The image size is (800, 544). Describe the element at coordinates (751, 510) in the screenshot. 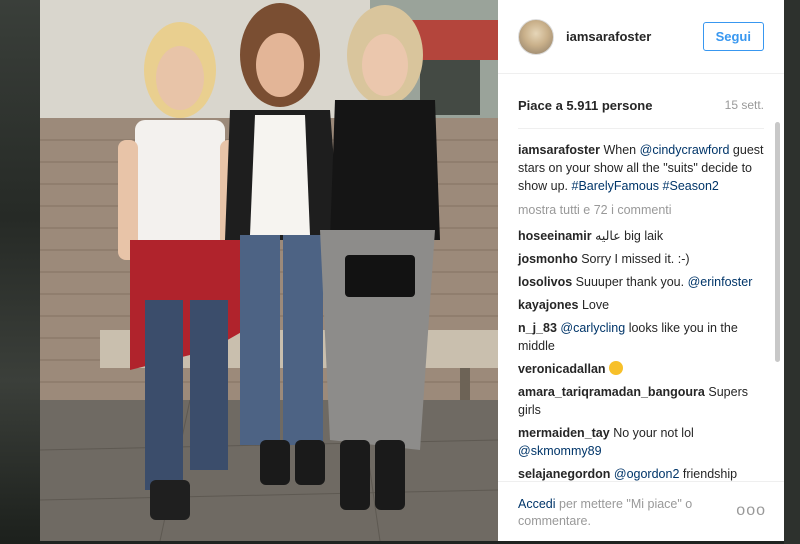

I see `more-options-icon: ooo` at that location.